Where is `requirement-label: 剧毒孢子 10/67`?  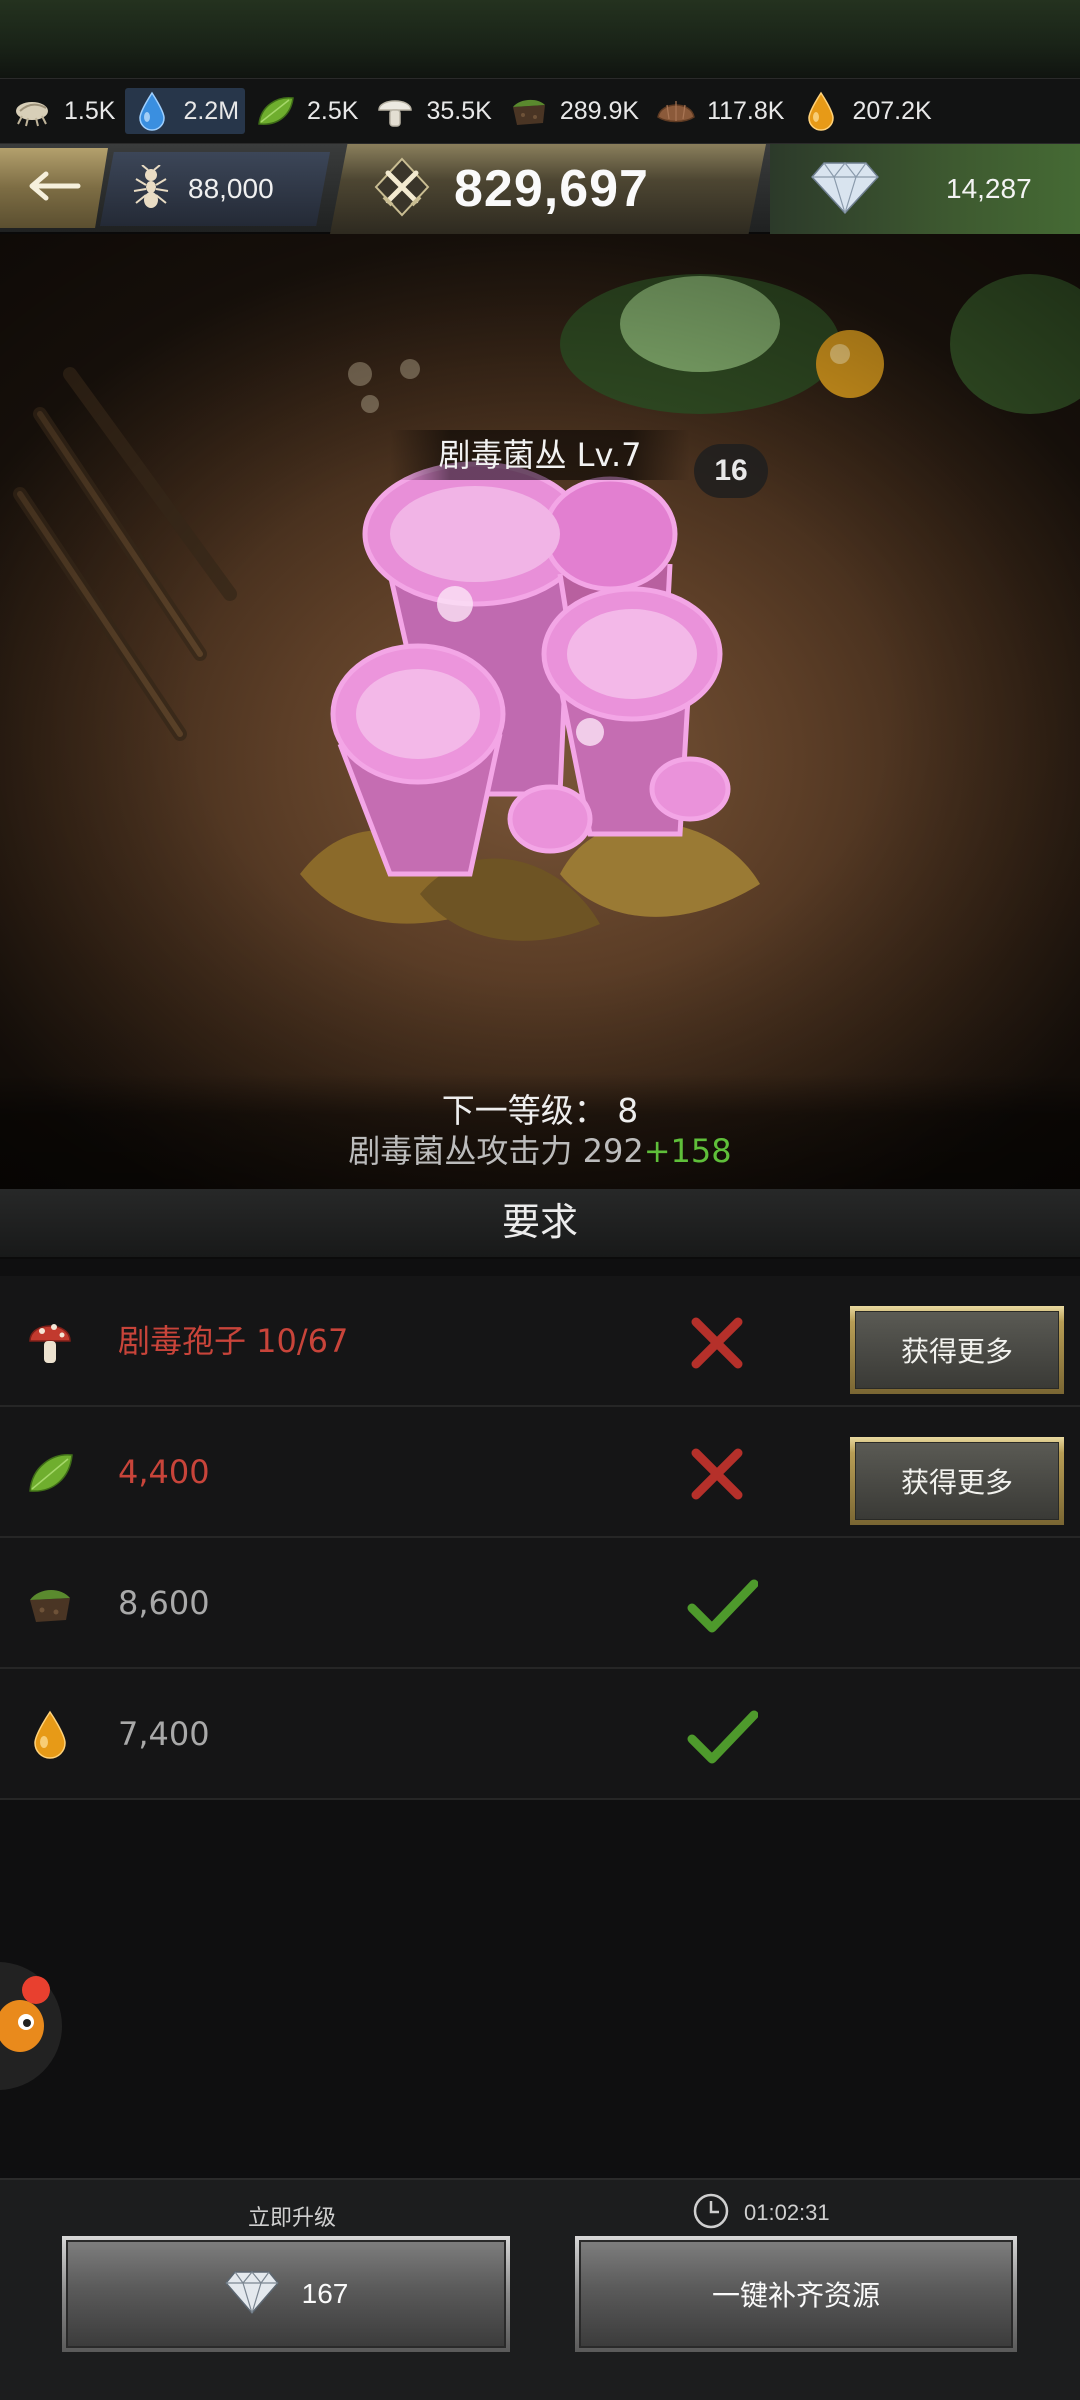 requirement-label: 剧毒孢子 10/67 is located at coordinates (233, 1341).